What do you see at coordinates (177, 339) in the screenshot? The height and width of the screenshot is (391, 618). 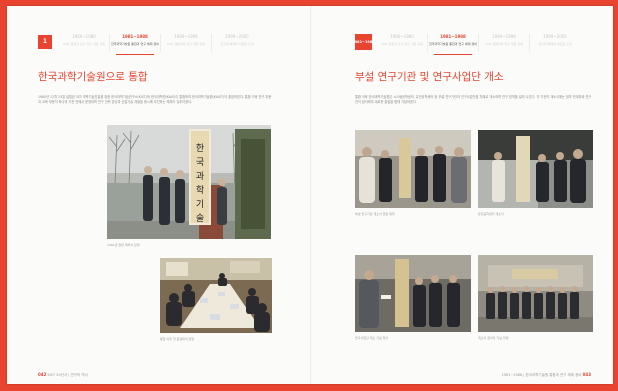 I see `photo-caption: 통합 이후 첫 운영회의 장면` at bounding box center [177, 339].